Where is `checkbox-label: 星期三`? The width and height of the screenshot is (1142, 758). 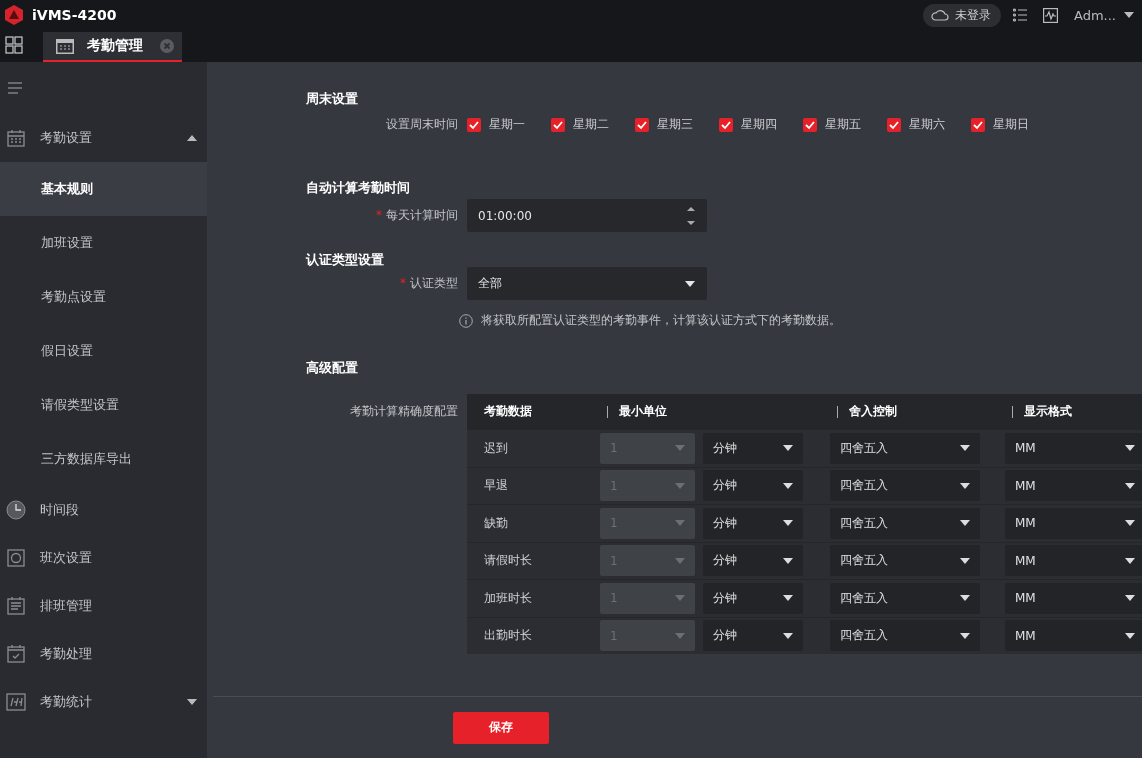 checkbox-label: 星期三 is located at coordinates (675, 124).